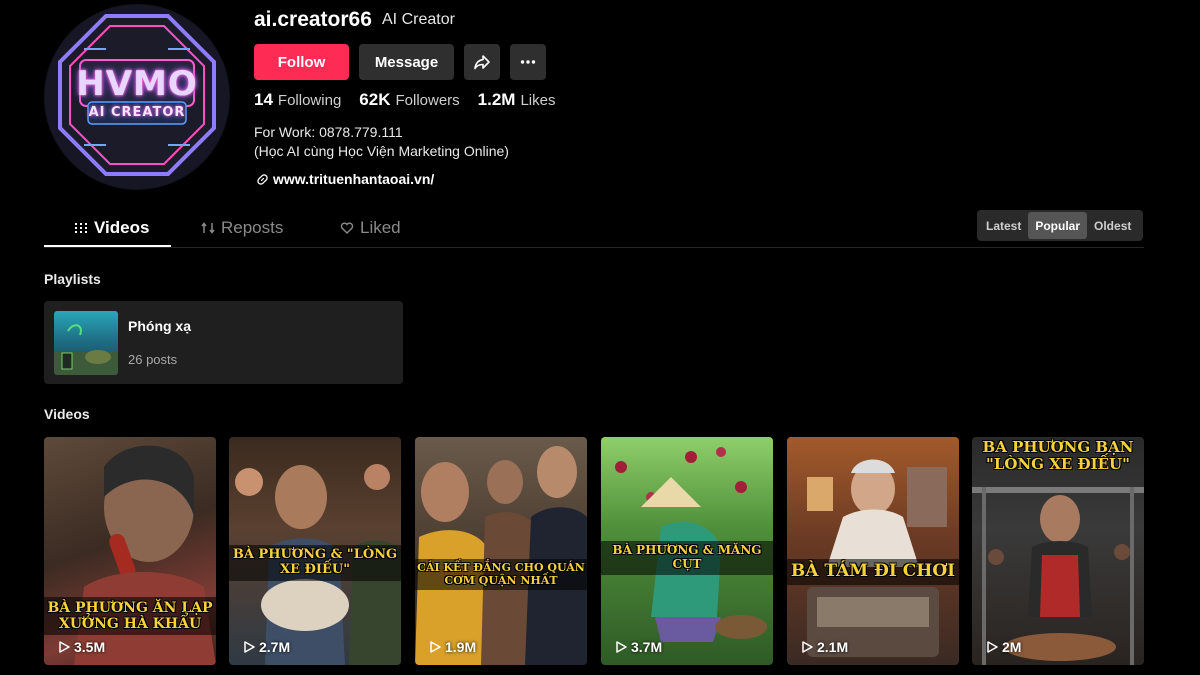  Describe the element at coordinates (1112, 225) in the screenshot. I see `sort-oldest: Oldest` at that location.